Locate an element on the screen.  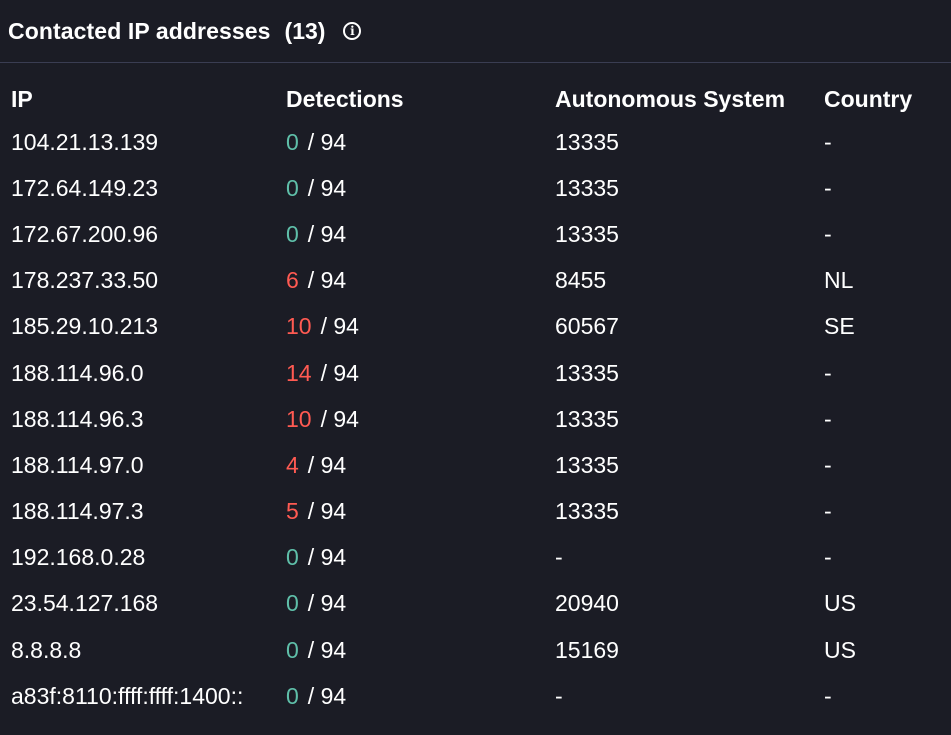
ip-address-link: 188.114.96.0 is located at coordinates (143, 373).